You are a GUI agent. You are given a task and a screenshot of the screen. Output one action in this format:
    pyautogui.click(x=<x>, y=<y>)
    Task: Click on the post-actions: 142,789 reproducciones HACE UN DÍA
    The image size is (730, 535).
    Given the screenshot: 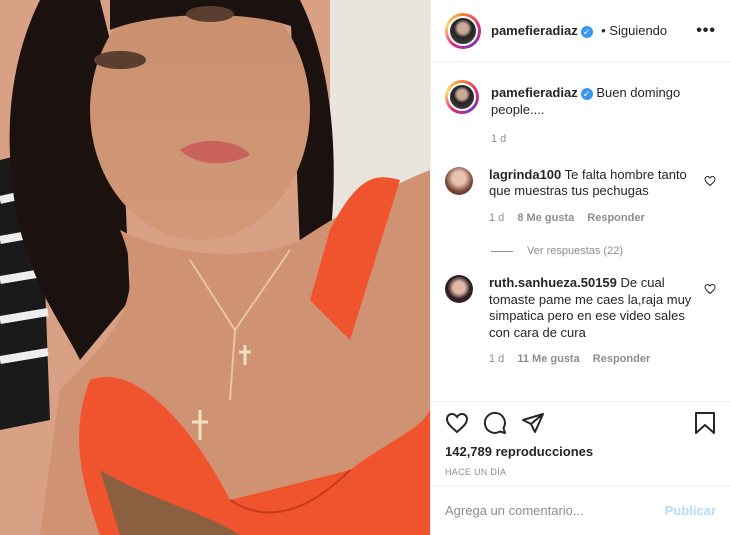 What is the action you would take?
    pyautogui.click(x=580, y=443)
    